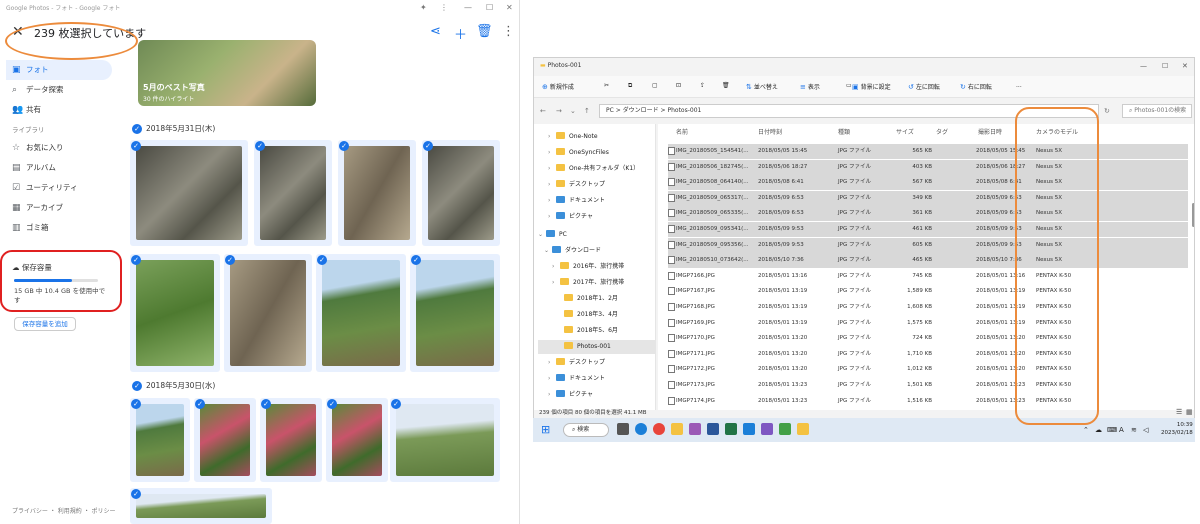 The width and height of the screenshot is (1200, 524). Describe the element at coordinates (641, 429) in the screenshot. I see `edge-icon` at that location.